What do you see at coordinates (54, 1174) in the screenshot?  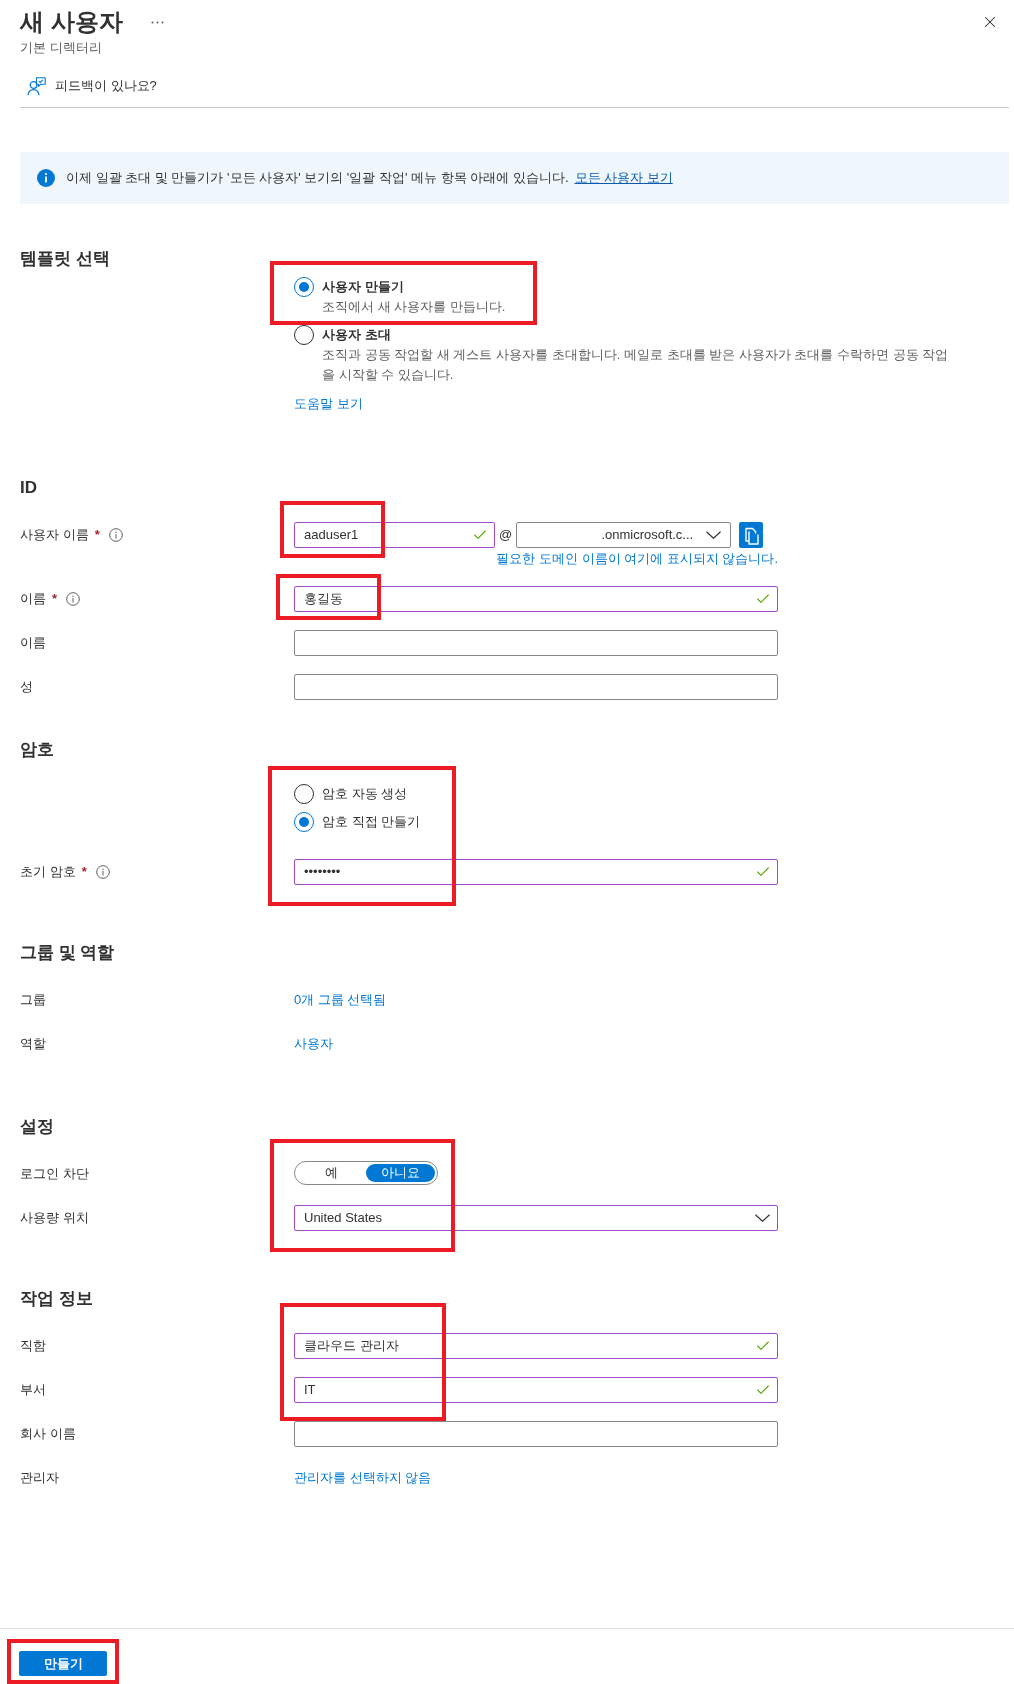 I see `field-label: 로그인 차단` at bounding box center [54, 1174].